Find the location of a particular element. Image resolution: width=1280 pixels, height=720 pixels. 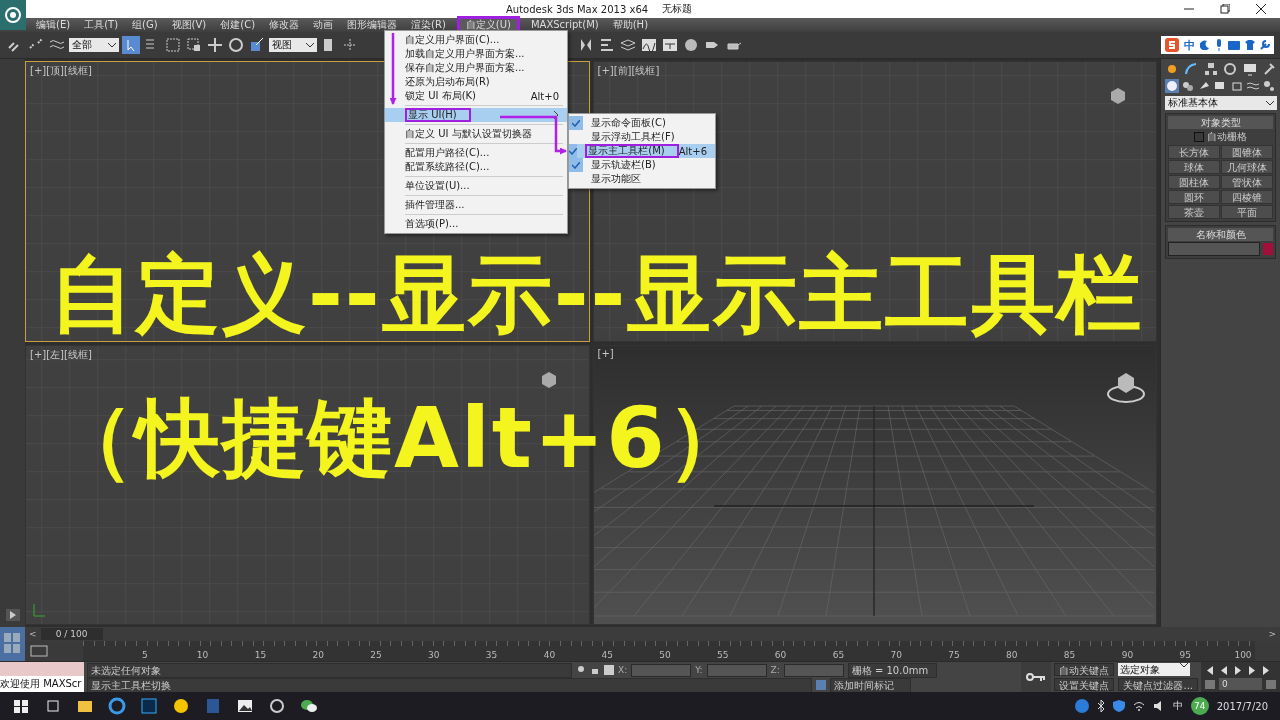

x-field is located at coordinates (661, 670).